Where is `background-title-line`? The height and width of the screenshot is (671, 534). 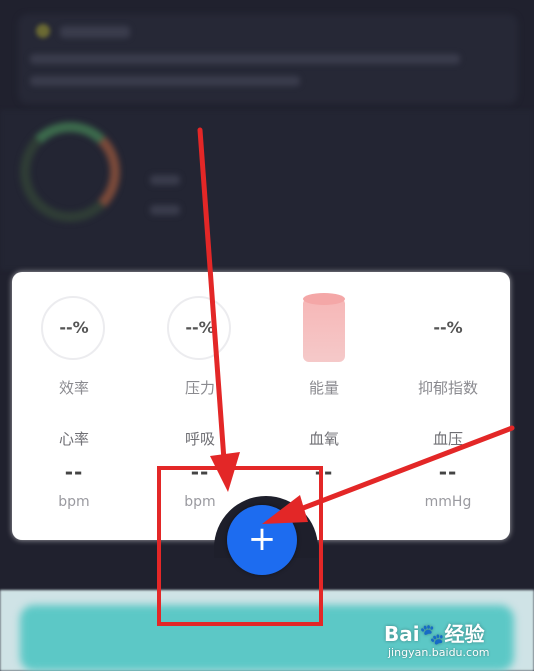 background-title-line is located at coordinates (95, 32).